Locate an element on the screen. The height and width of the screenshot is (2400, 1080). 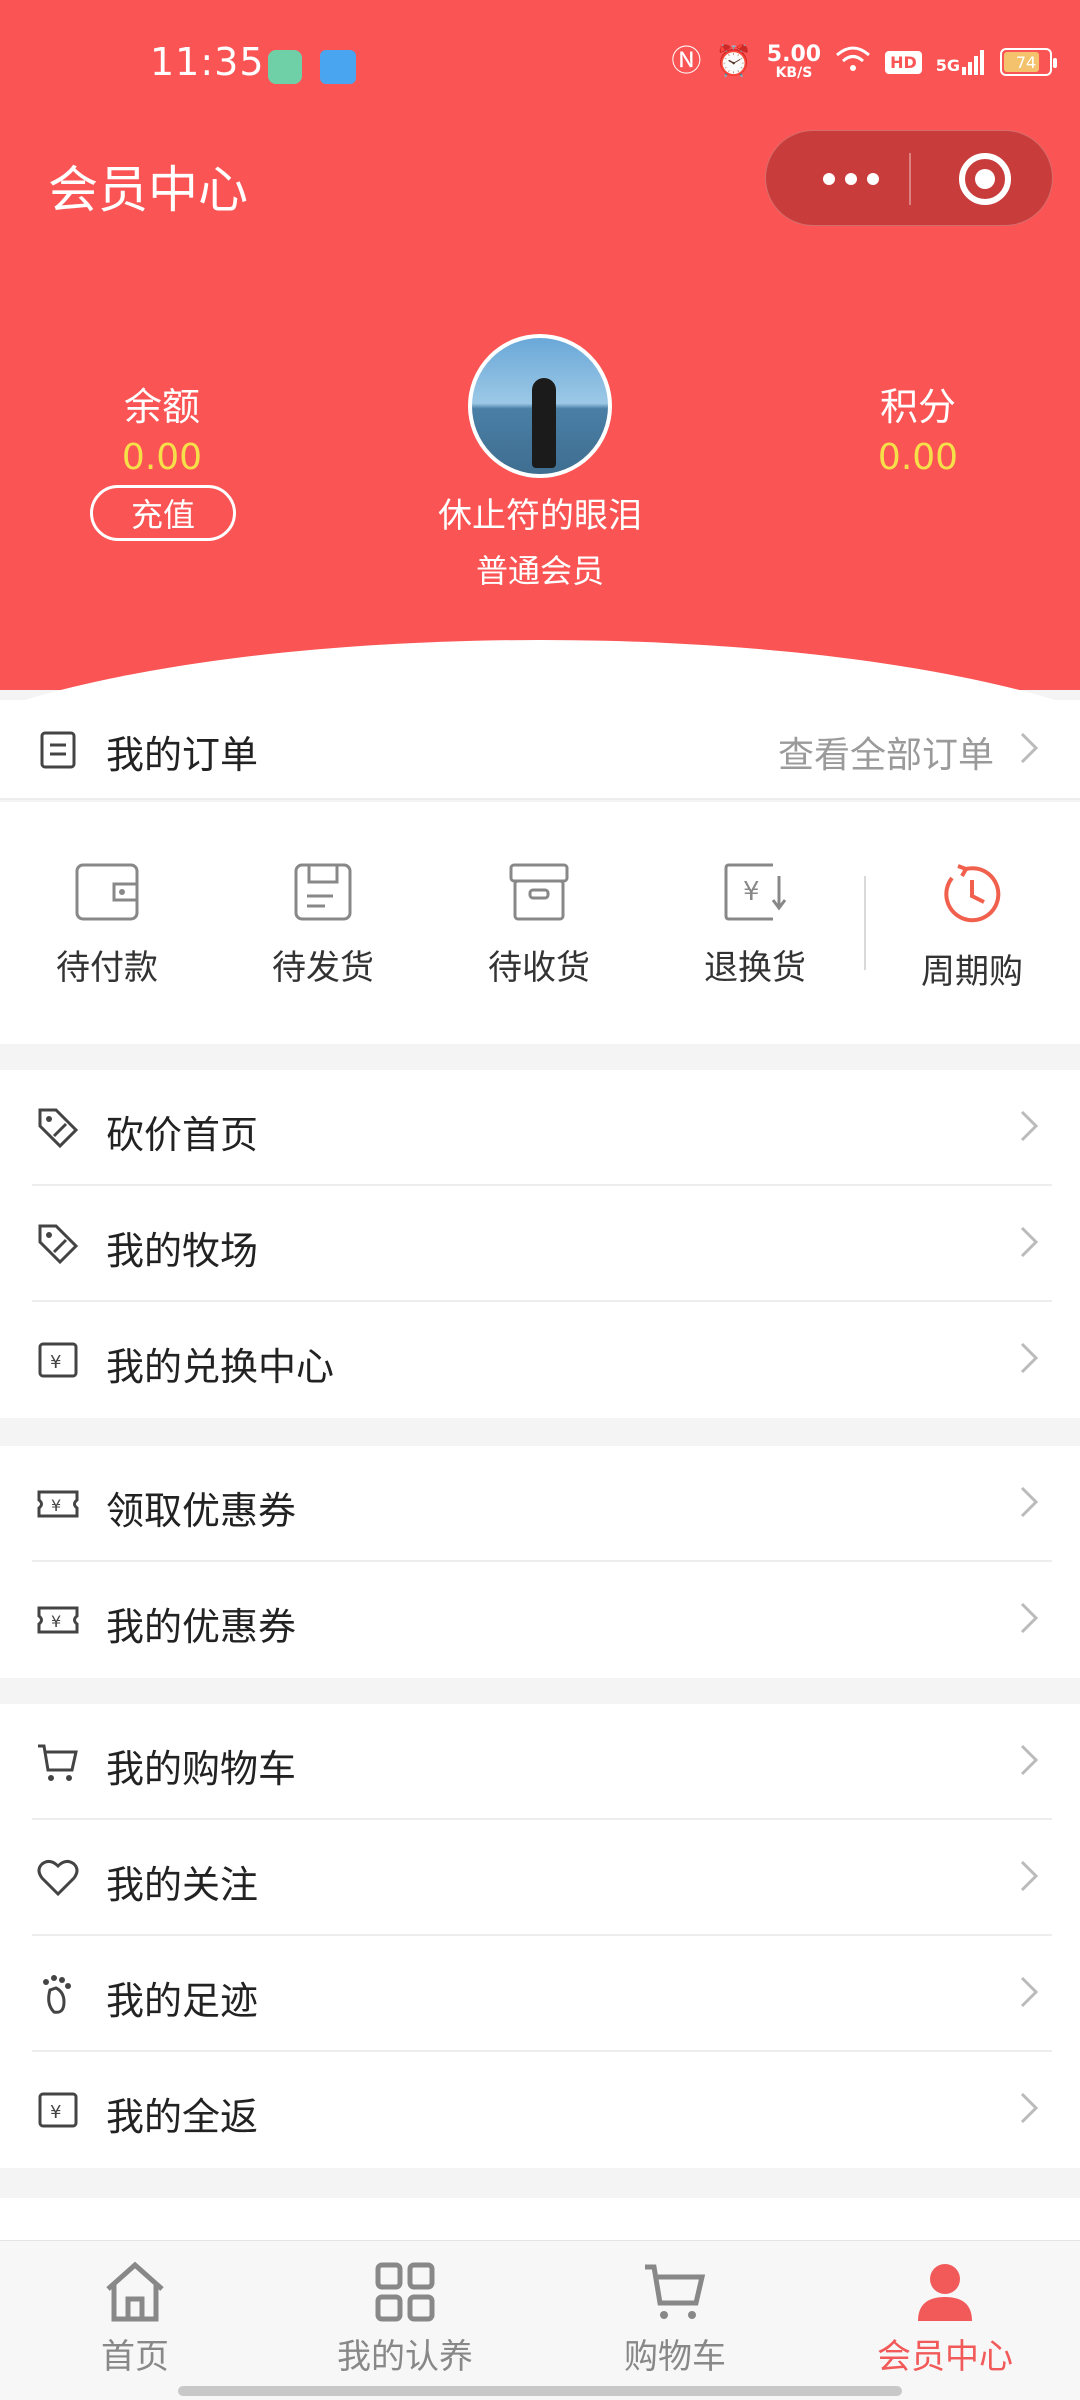
menu-item-exchange-center: ¥ 我的兑换中心 is located at coordinates (540, 1360).